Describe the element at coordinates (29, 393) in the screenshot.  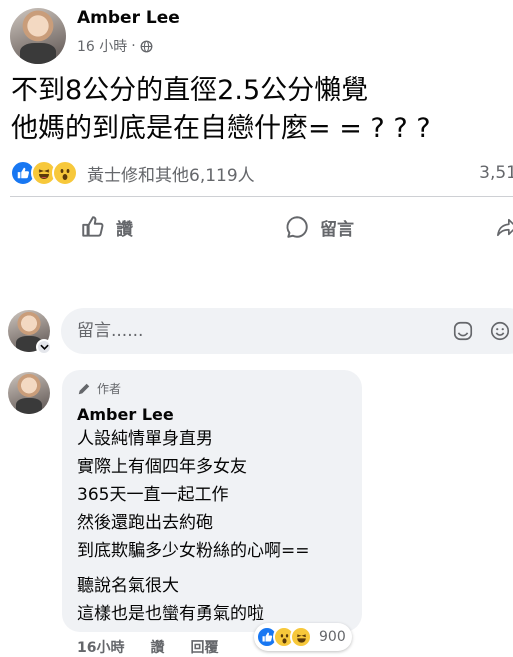
I see `comment-author-avatar` at that location.